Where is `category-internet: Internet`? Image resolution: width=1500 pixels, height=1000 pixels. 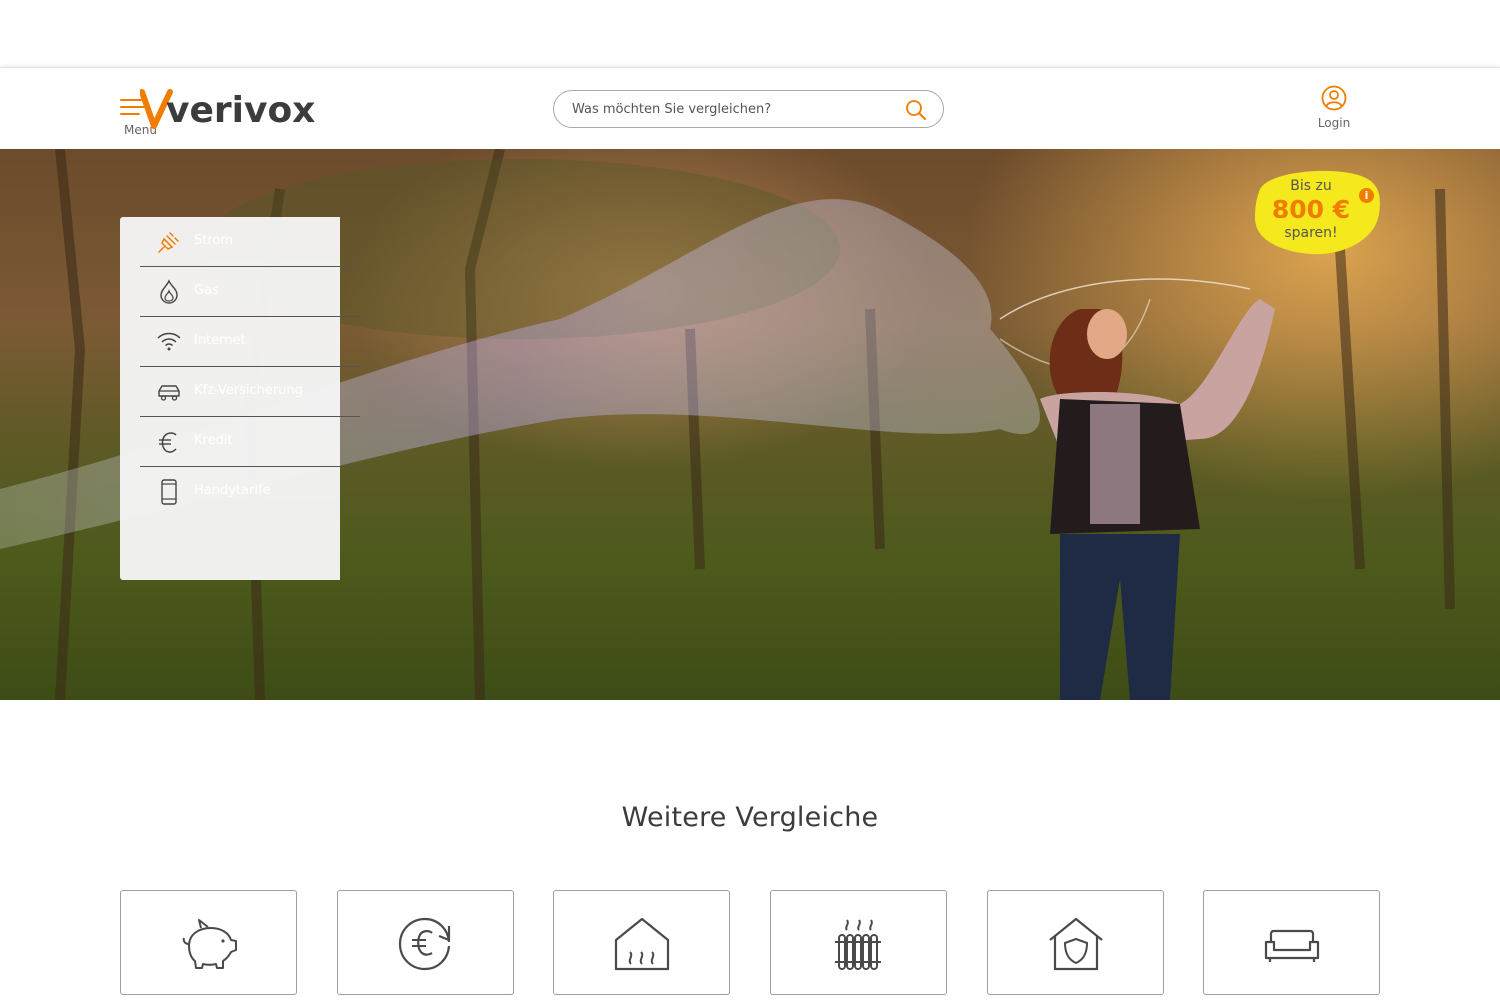 category-internet: Internet is located at coordinates (250, 342).